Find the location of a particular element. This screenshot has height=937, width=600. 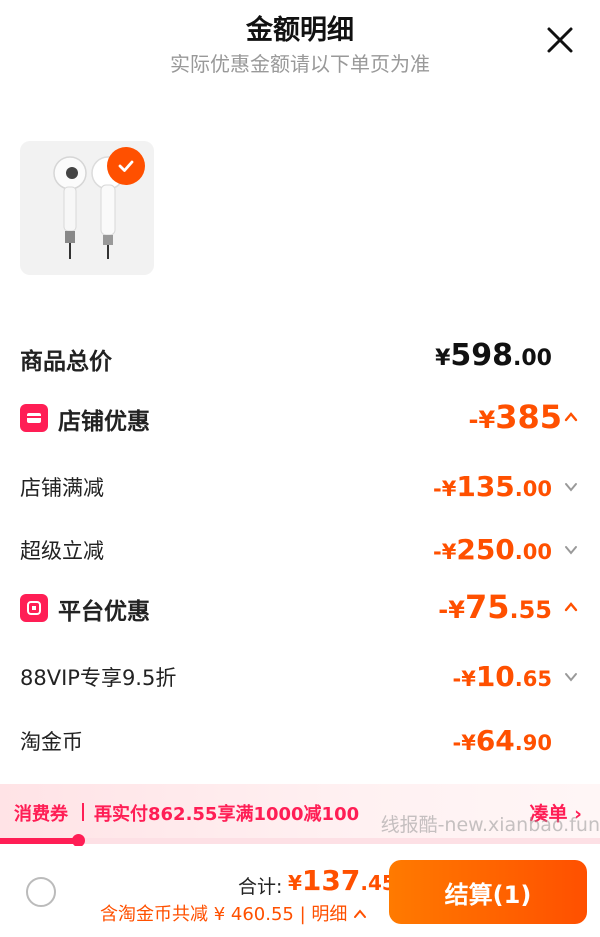

header: 金额明细 实际优惠金额请以下单页为准 is located at coordinates (300, 45).